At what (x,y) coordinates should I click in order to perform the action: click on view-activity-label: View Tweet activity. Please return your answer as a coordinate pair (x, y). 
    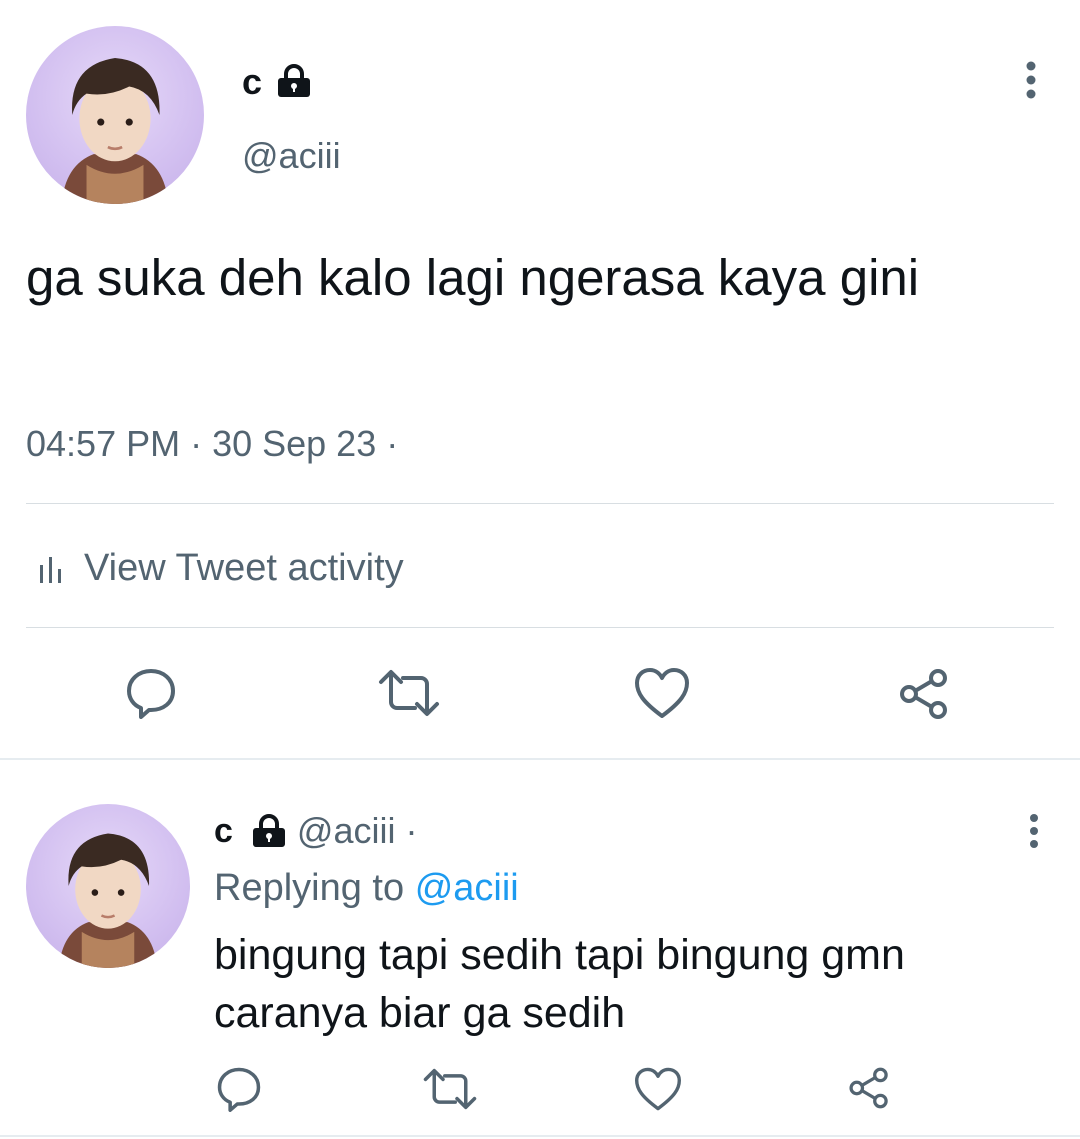
    Looking at the image, I should click on (244, 568).